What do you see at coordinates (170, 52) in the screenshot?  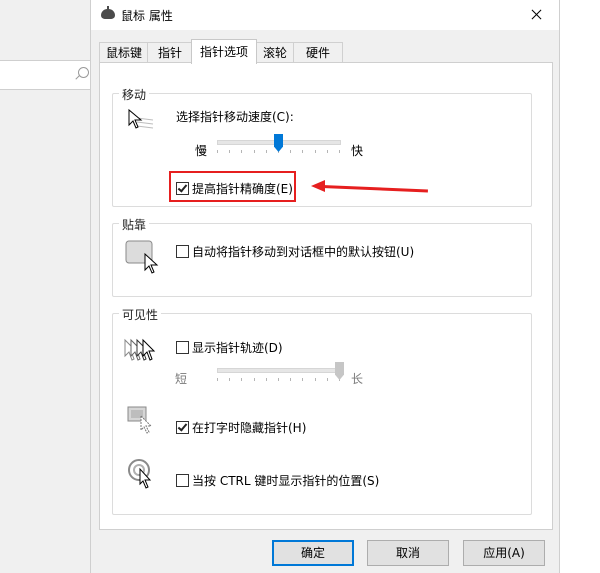 I see `tab-pointers: 指针` at bounding box center [170, 52].